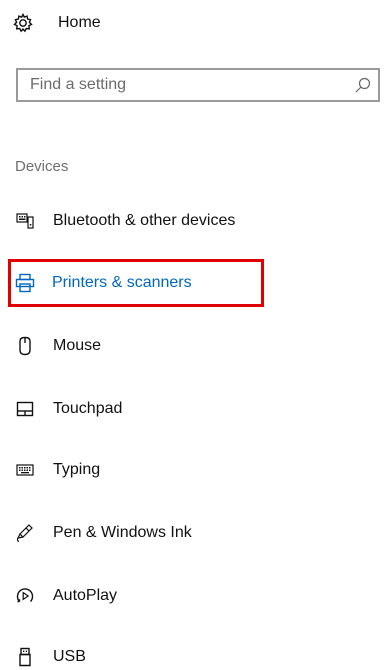  What do you see at coordinates (25, 596) in the screenshot?
I see `autoplay-icon` at bounding box center [25, 596].